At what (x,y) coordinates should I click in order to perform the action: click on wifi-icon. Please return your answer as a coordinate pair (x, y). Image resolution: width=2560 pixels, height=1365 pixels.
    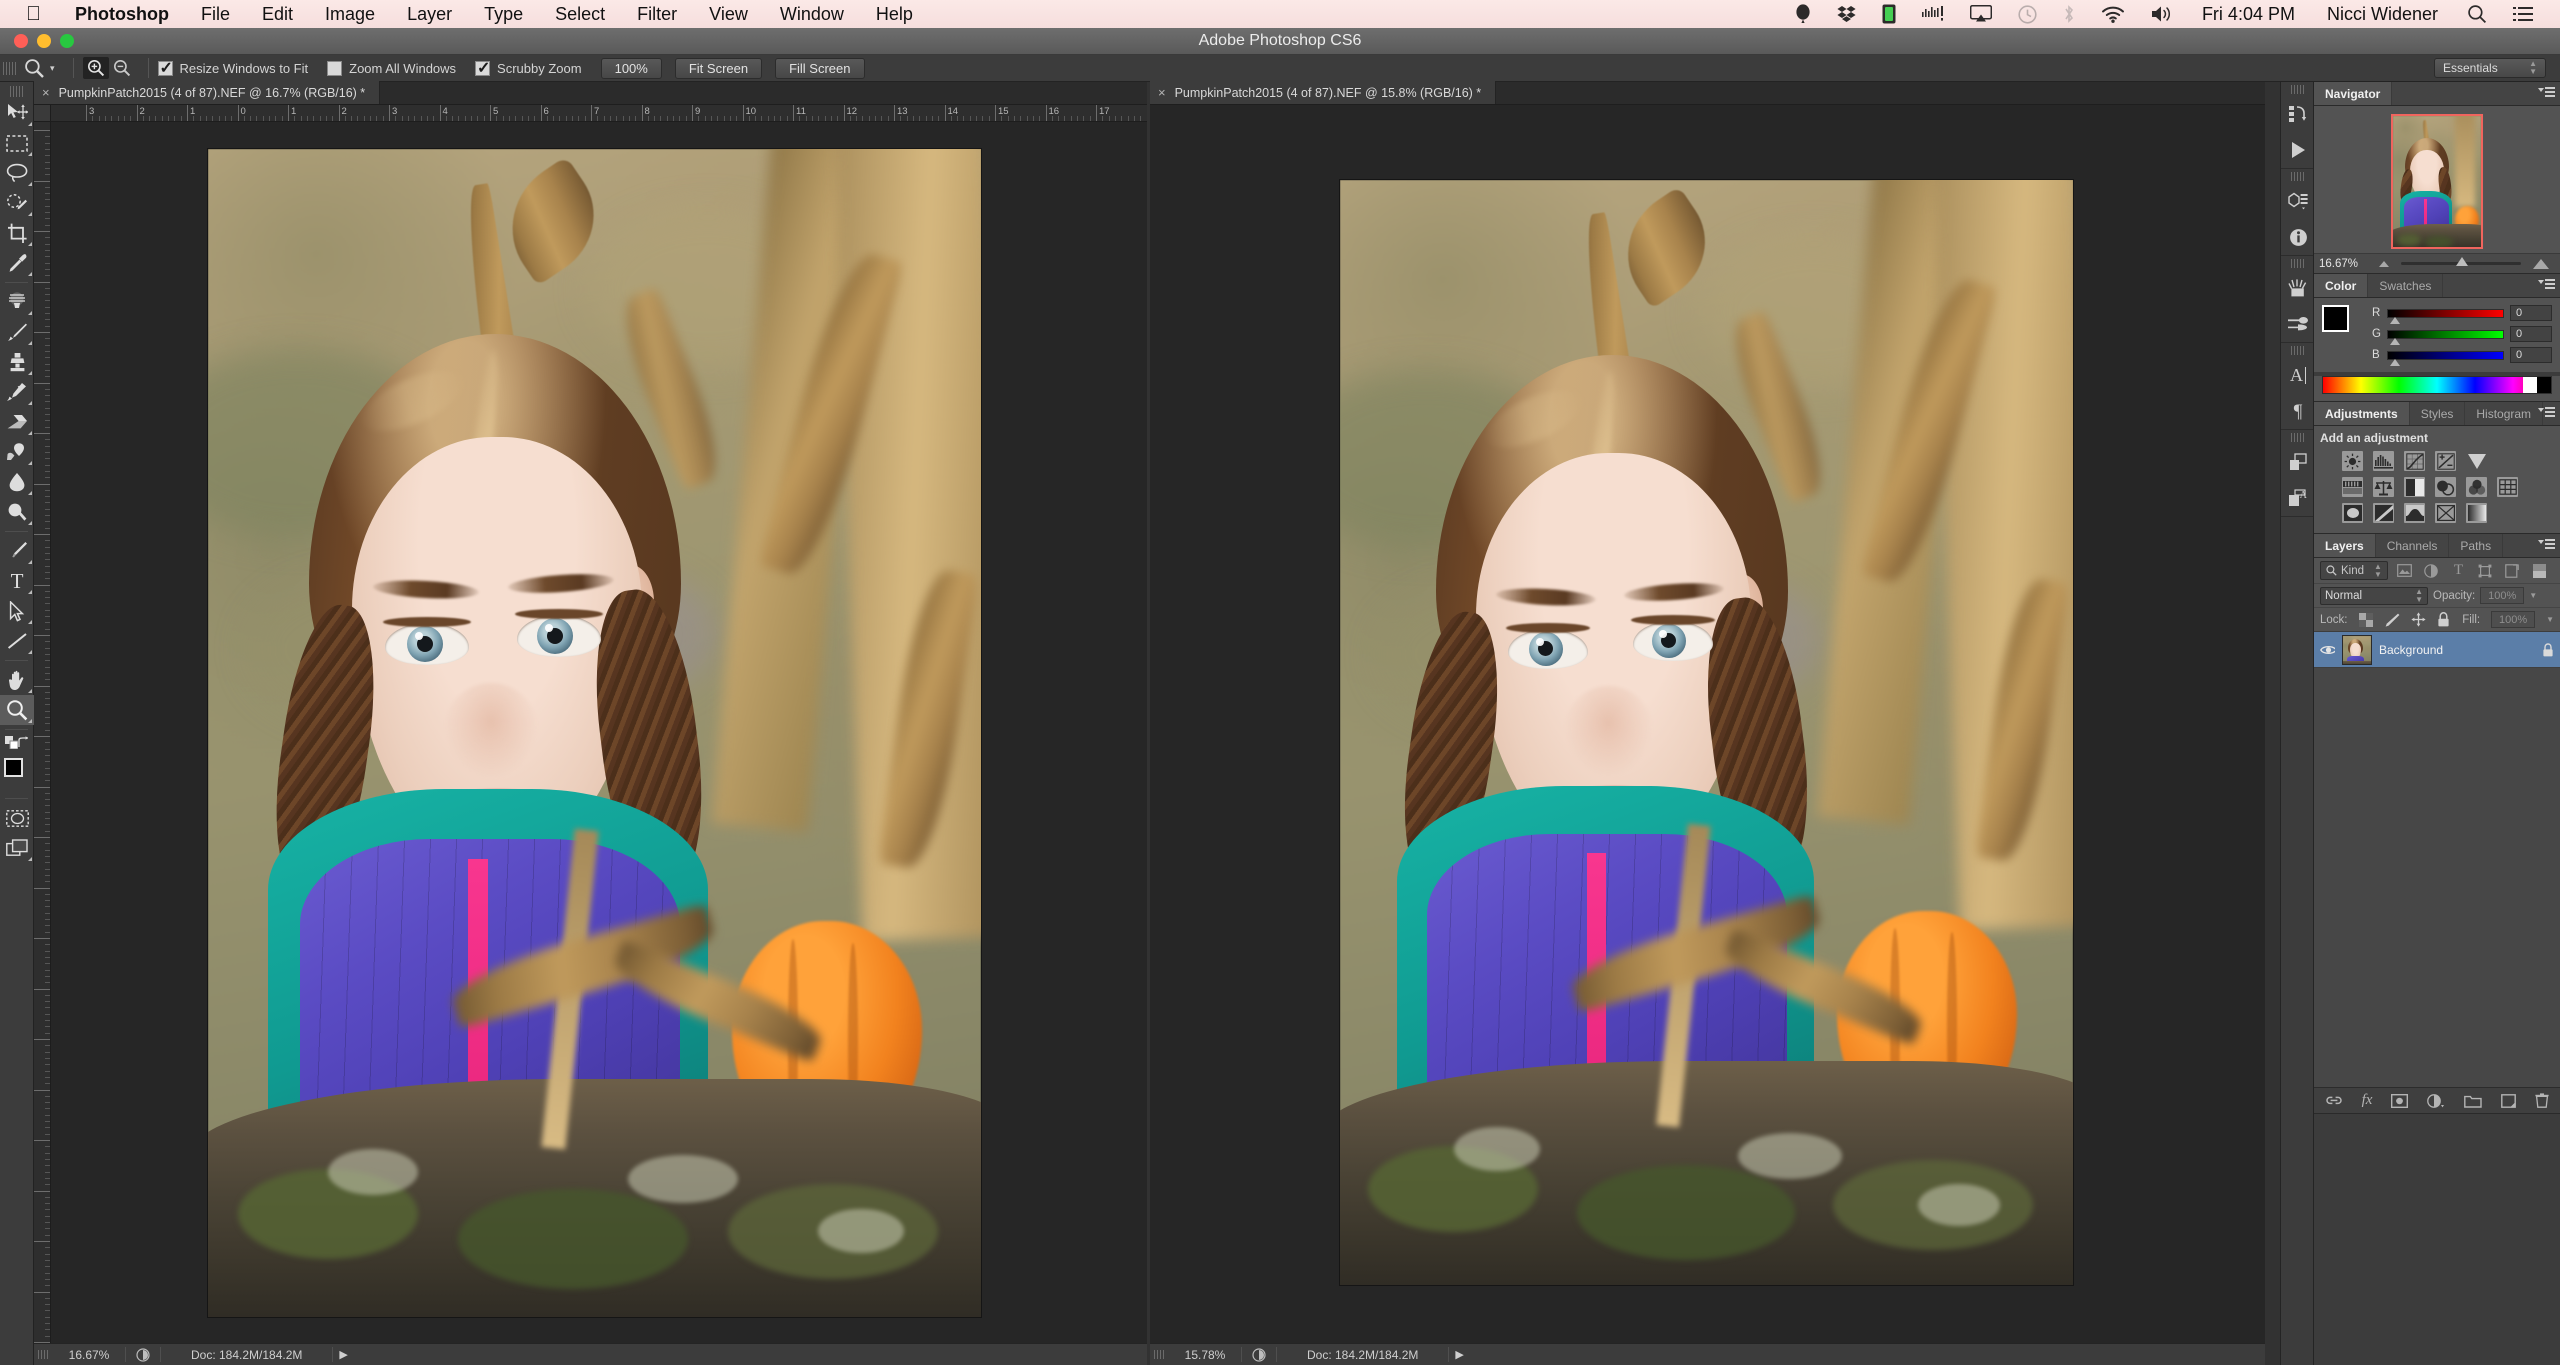
    Looking at the image, I should click on (2113, 14).